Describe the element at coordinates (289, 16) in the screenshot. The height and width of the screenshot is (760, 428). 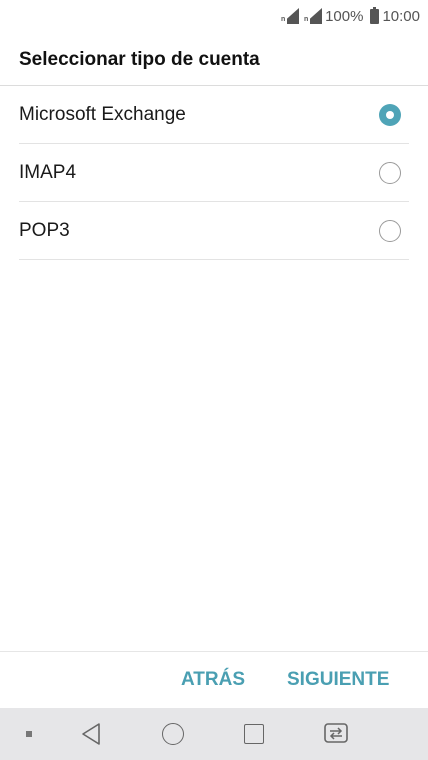
I see `signal-sim1-icon: n` at that location.